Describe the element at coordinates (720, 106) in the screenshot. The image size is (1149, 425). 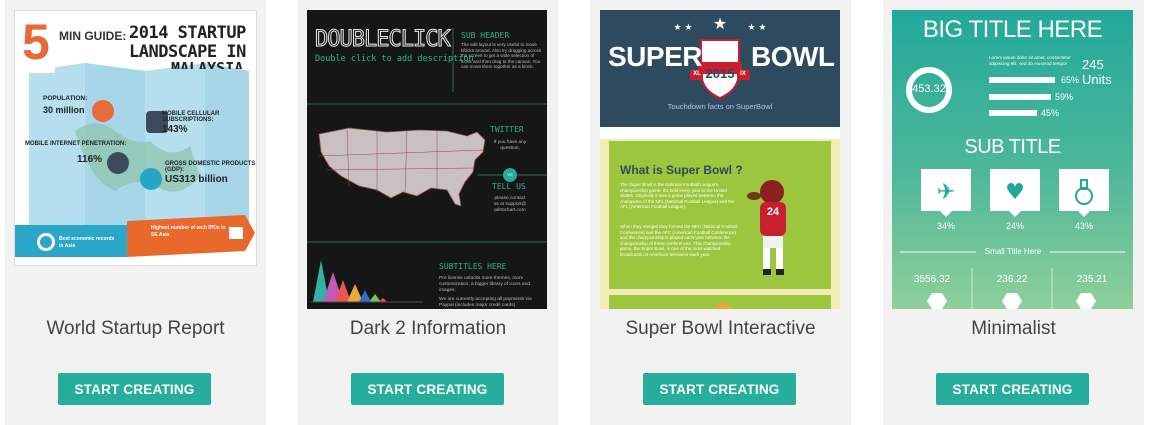
I see `super-bowl-subtitle: Touchdown facts on SuperBowl` at that location.